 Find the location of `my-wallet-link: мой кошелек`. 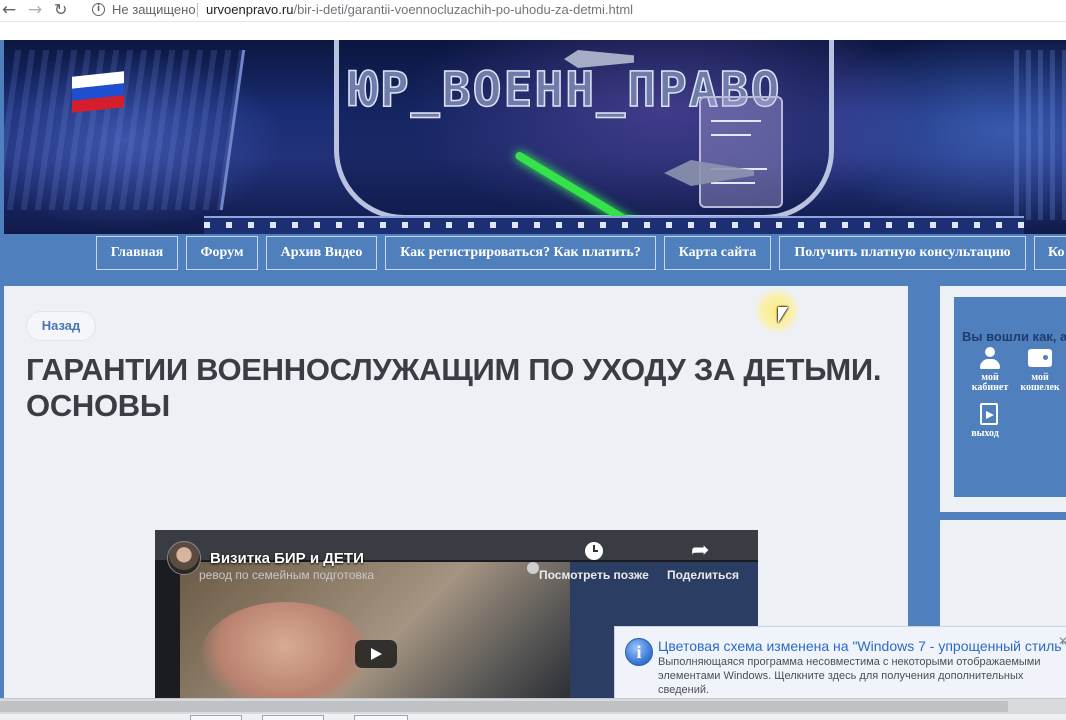

my-wallet-link: мой кошелек is located at coordinates (1039, 383).